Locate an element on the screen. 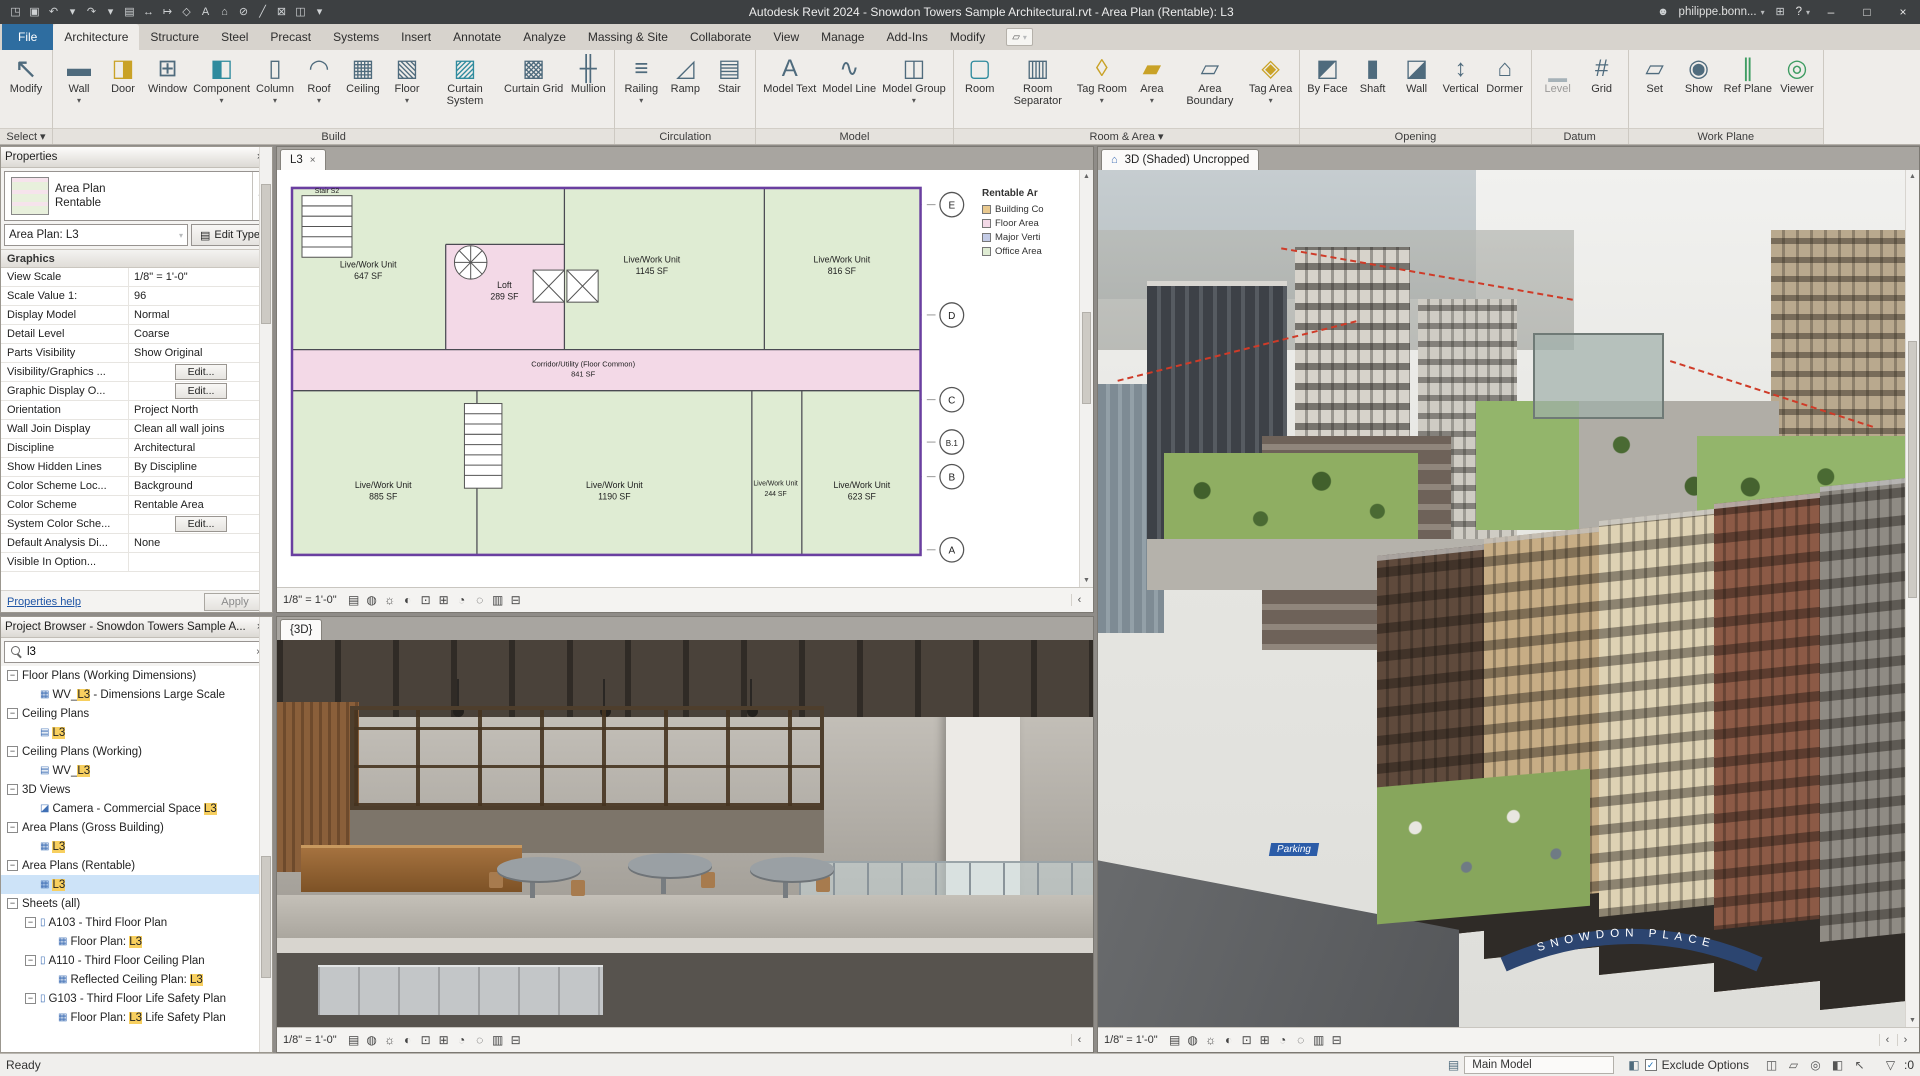 The width and height of the screenshot is (1920, 1076). browser-tree-item: − ▯ A103 - Third Floor Plan is located at coordinates (136, 922).